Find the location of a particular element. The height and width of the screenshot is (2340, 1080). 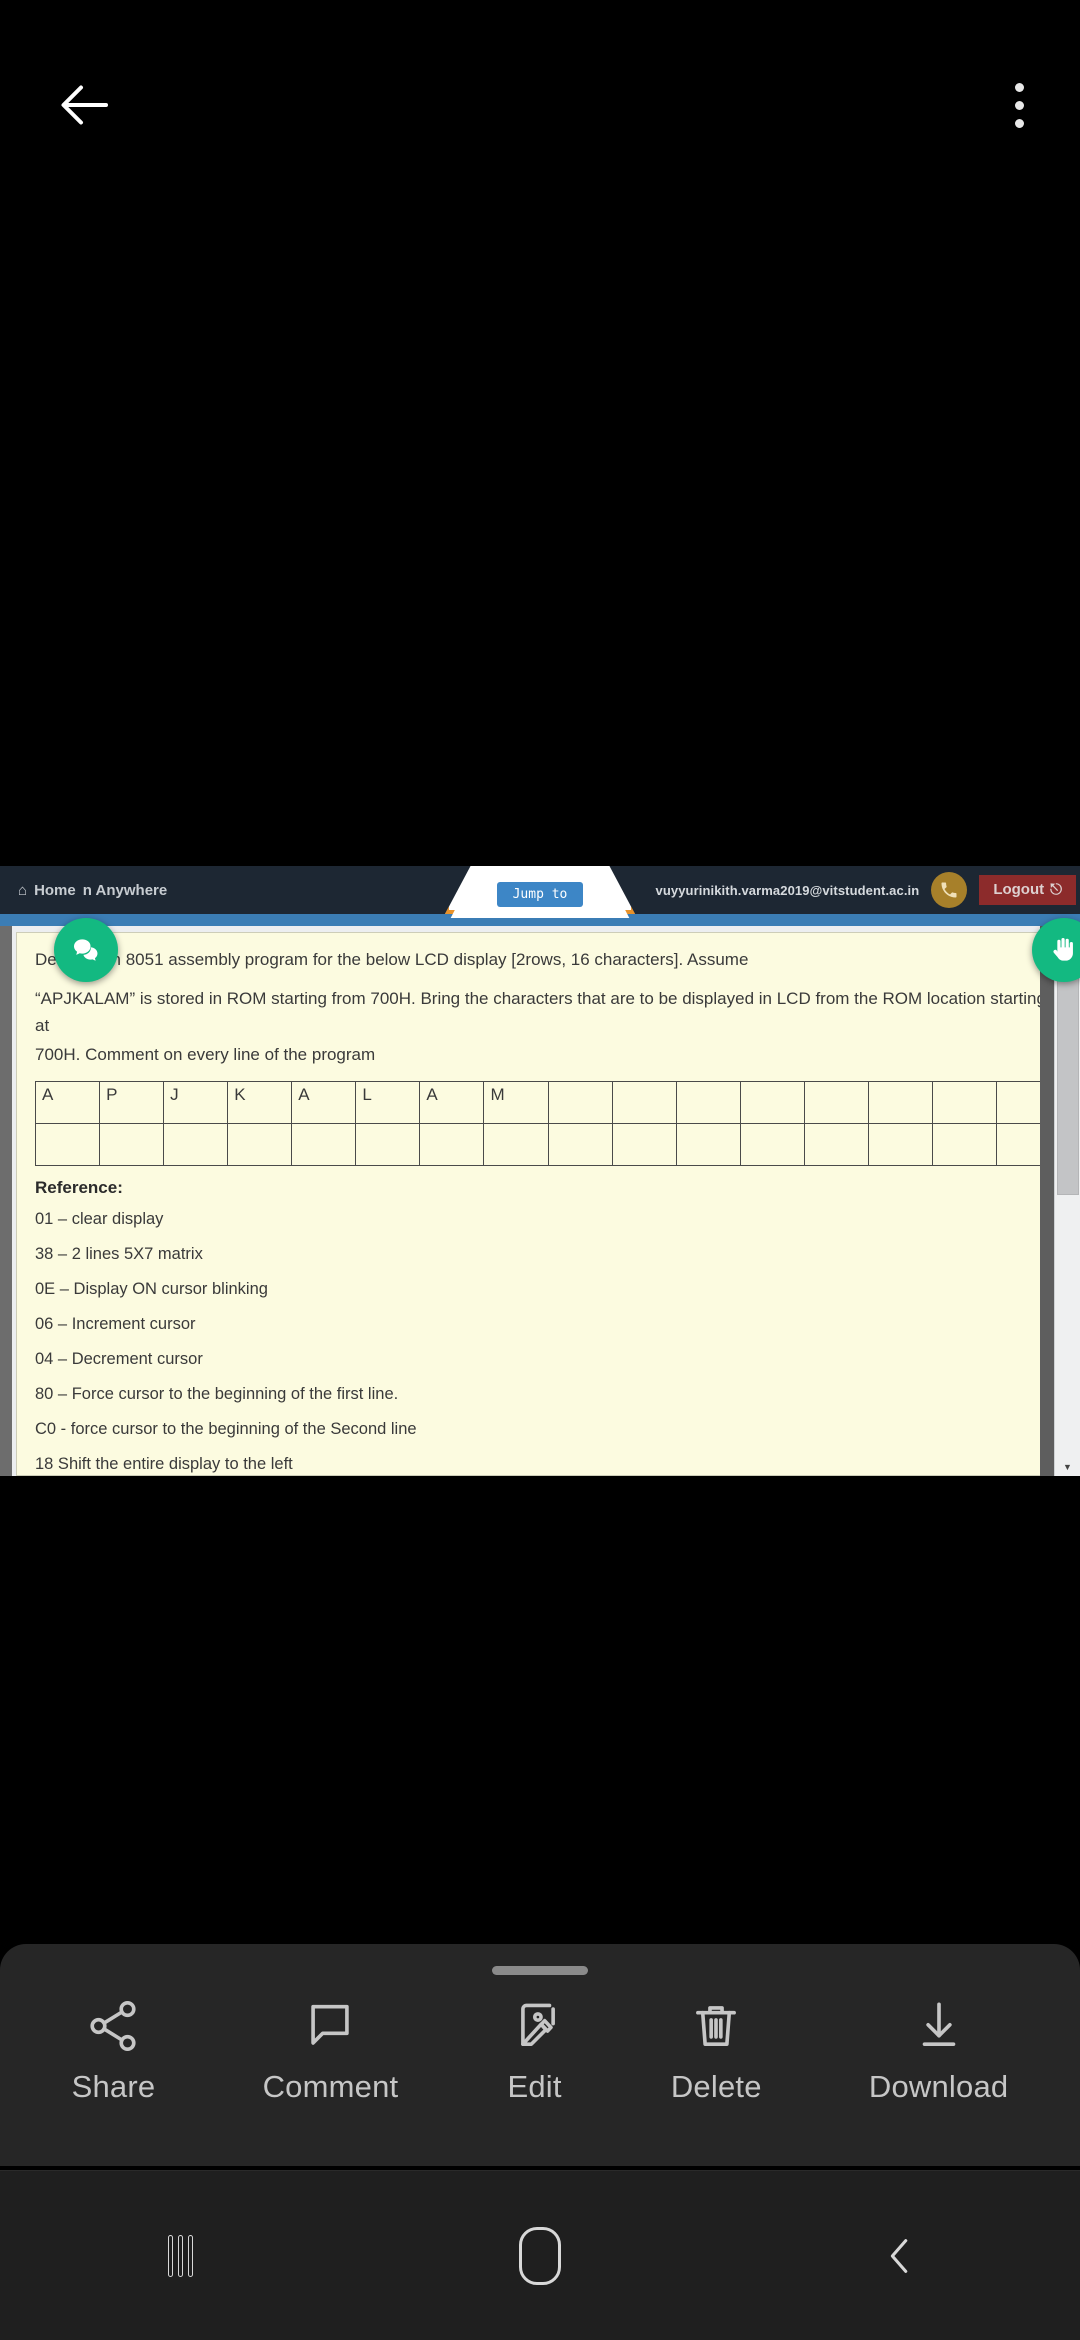

navbar-brand: ⌂ Home n Anywhere is located at coordinates (92, 890).